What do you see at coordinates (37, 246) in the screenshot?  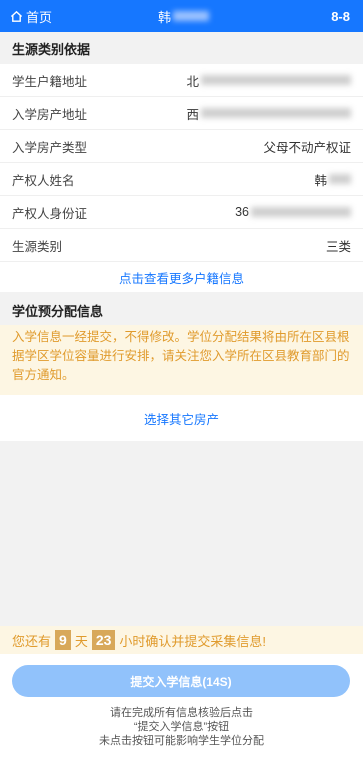 I see `row-label: 生源类别` at bounding box center [37, 246].